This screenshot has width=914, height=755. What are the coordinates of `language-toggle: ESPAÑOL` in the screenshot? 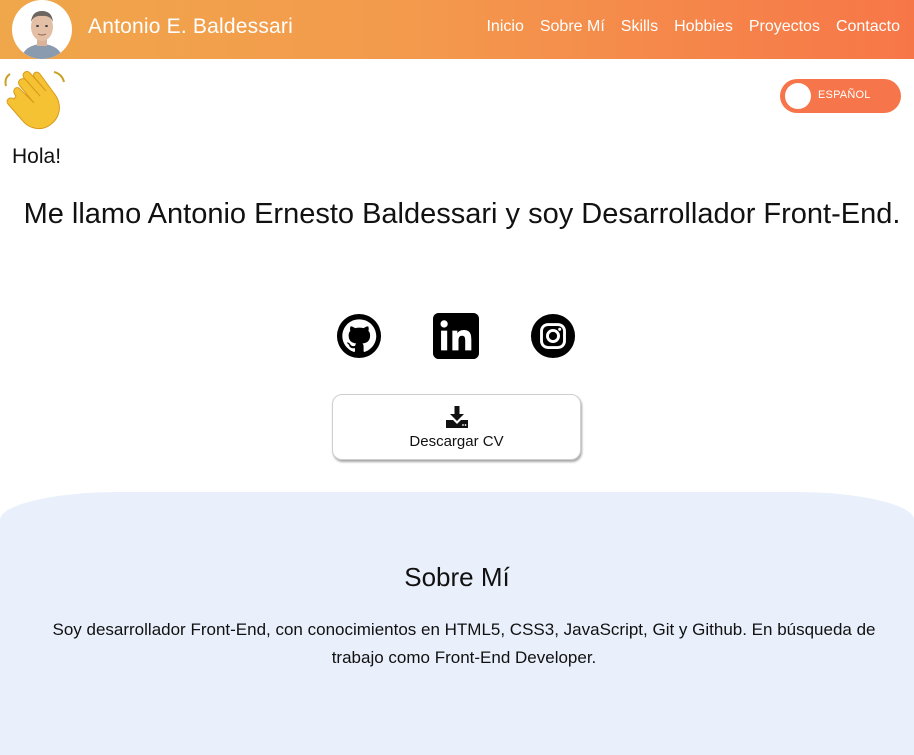 It's located at (840, 96).